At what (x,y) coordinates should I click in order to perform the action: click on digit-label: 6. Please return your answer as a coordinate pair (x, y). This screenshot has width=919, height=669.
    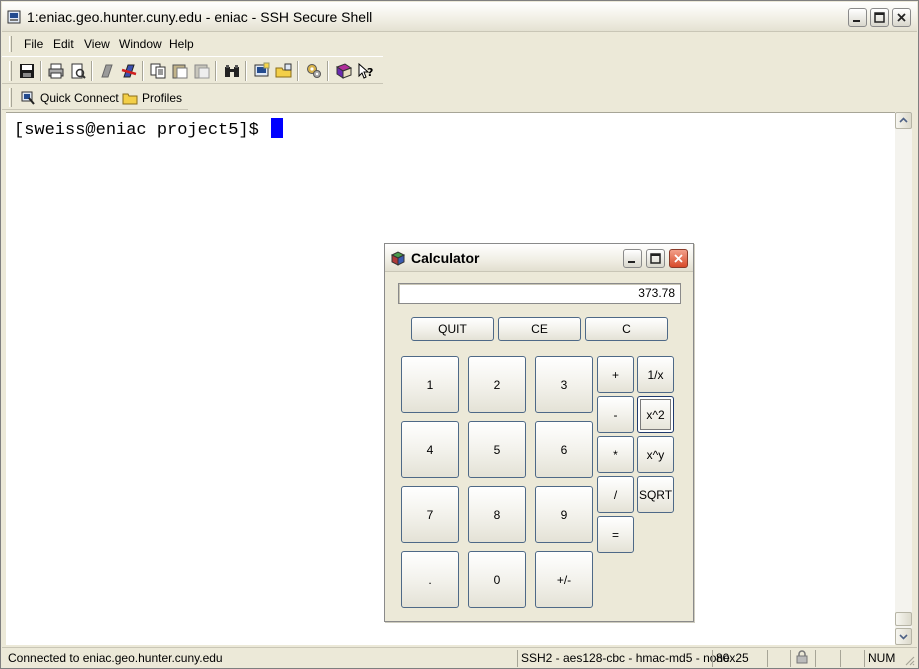
    Looking at the image, I should click on (564, 449).